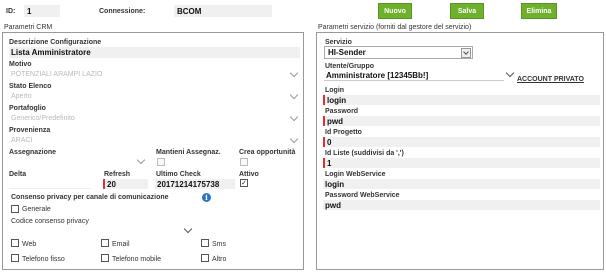 Image resolution: width=606 pixels, height=274 pixels. I want to click on reason-select: POTENZIALI ARAMPI LAZIO, so click(154, 74).